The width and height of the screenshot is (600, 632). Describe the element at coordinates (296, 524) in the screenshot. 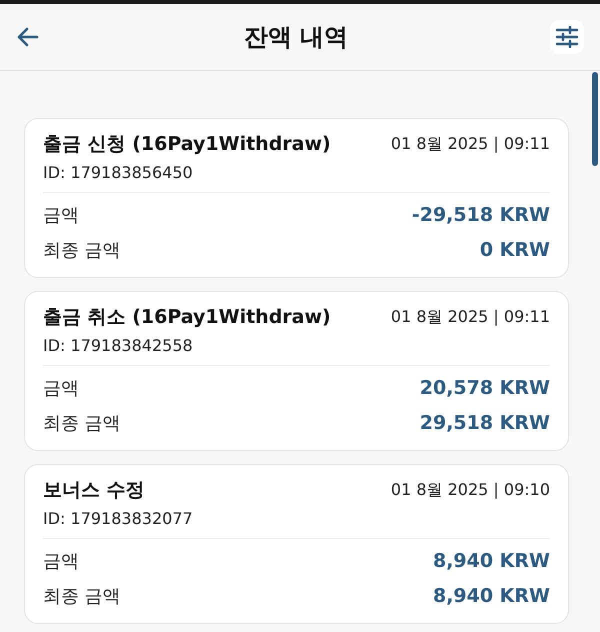

I see `transaction-id: ID: 179183832077` at that location.